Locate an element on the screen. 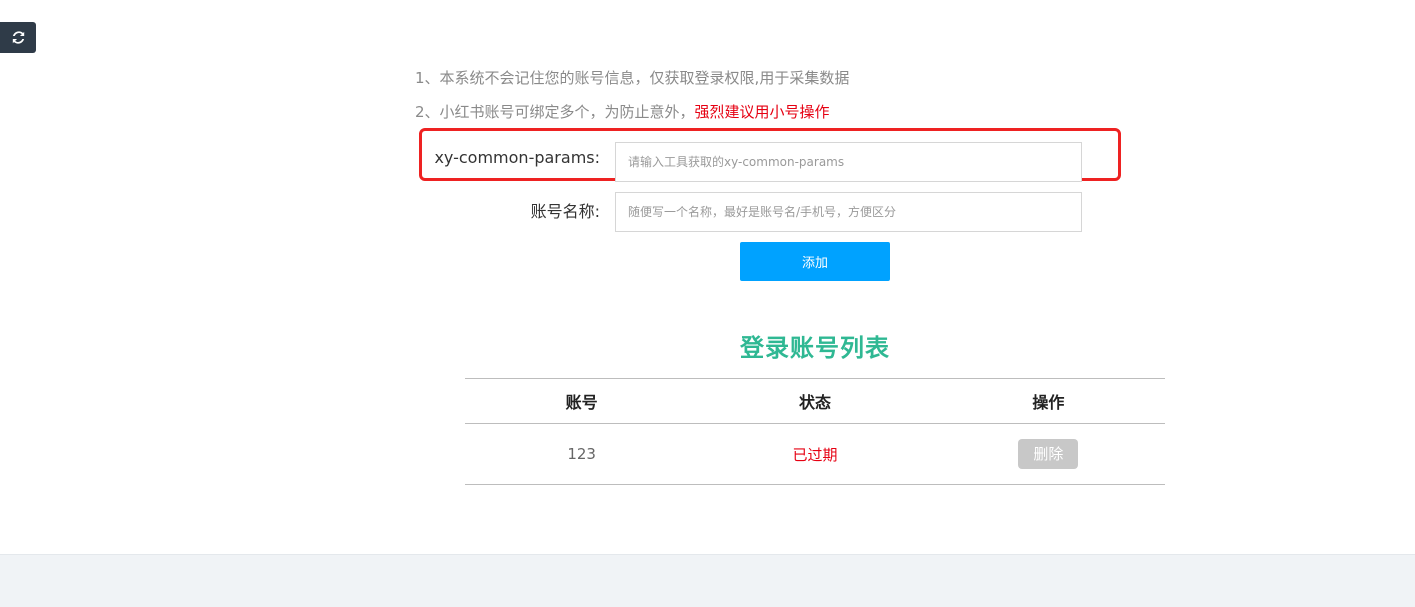 Image resolution: width=1415 pixels, height=607 pixels. delete-button: 删除 is located at coordinates (1048, 454).